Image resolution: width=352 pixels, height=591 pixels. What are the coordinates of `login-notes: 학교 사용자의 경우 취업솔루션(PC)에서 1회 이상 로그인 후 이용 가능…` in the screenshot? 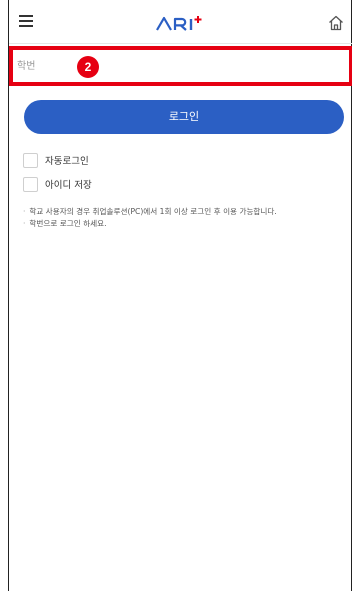 It's located at (183, 218).